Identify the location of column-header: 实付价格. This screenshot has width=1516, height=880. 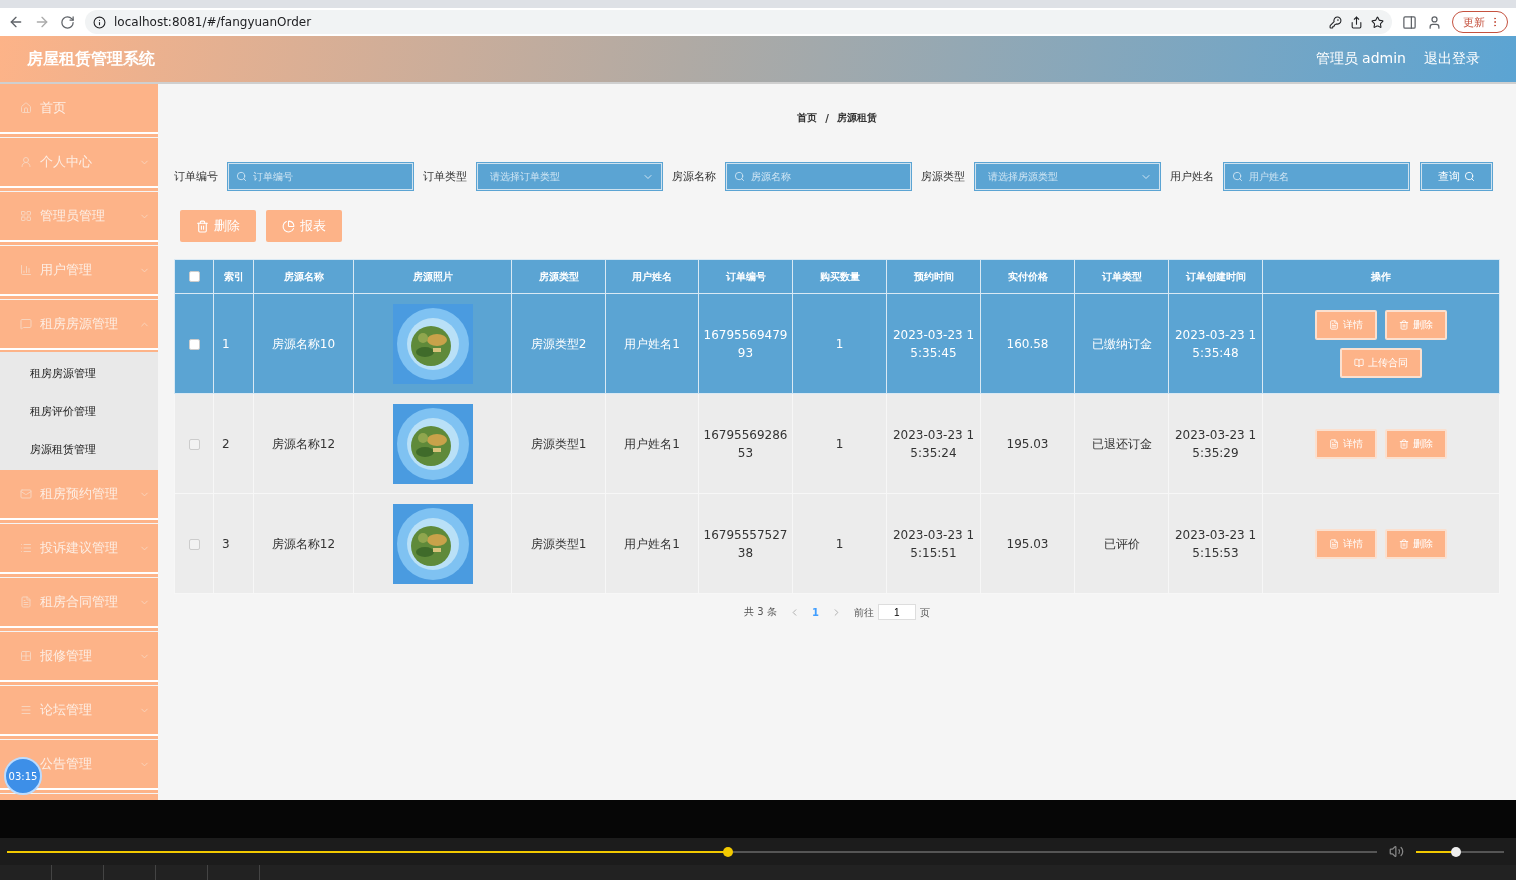
(1027, 276).